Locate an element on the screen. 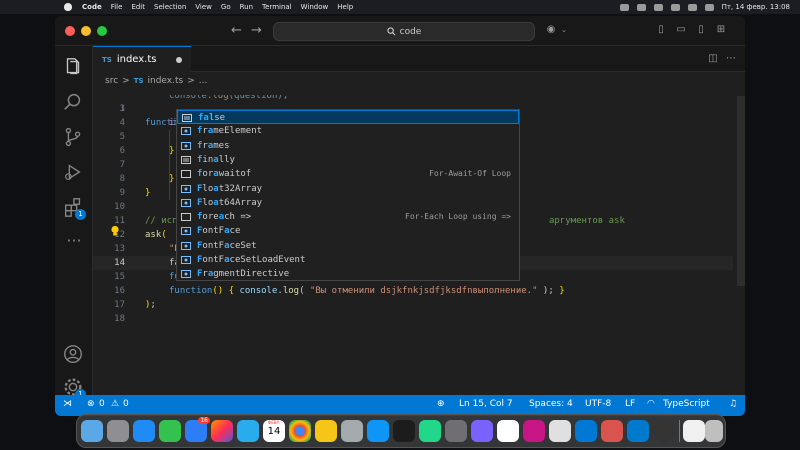 The height and width of the screenshot is (450, 800). menu-window: Window is located at coordinates (315, 7).